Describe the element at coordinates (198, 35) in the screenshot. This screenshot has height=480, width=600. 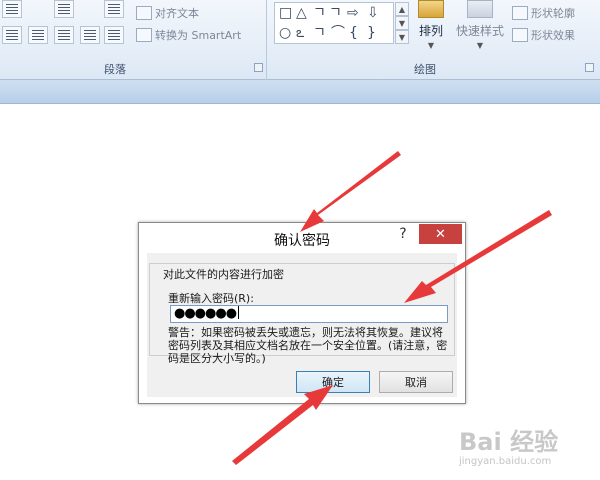
I see `convert-smartart-label: 转换为 SmartArt` at that location.